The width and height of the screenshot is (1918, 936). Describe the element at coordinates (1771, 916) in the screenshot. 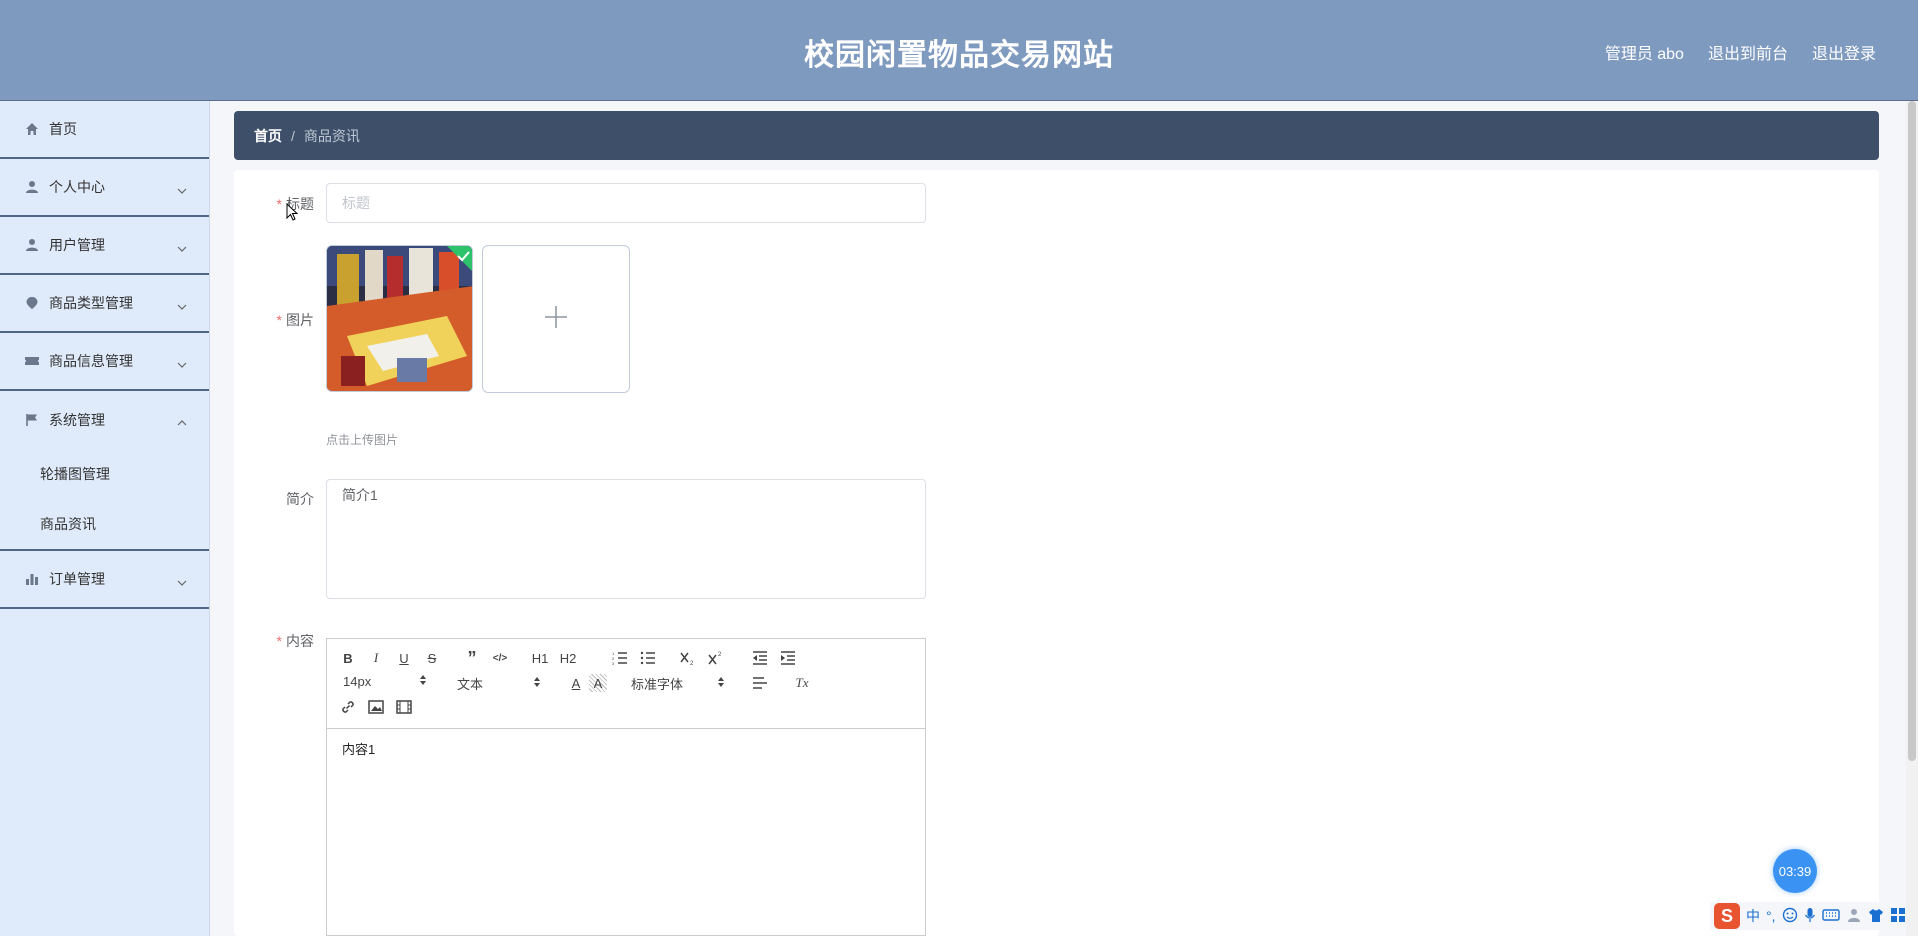

I see `ime-punctuation: °,` at that location.